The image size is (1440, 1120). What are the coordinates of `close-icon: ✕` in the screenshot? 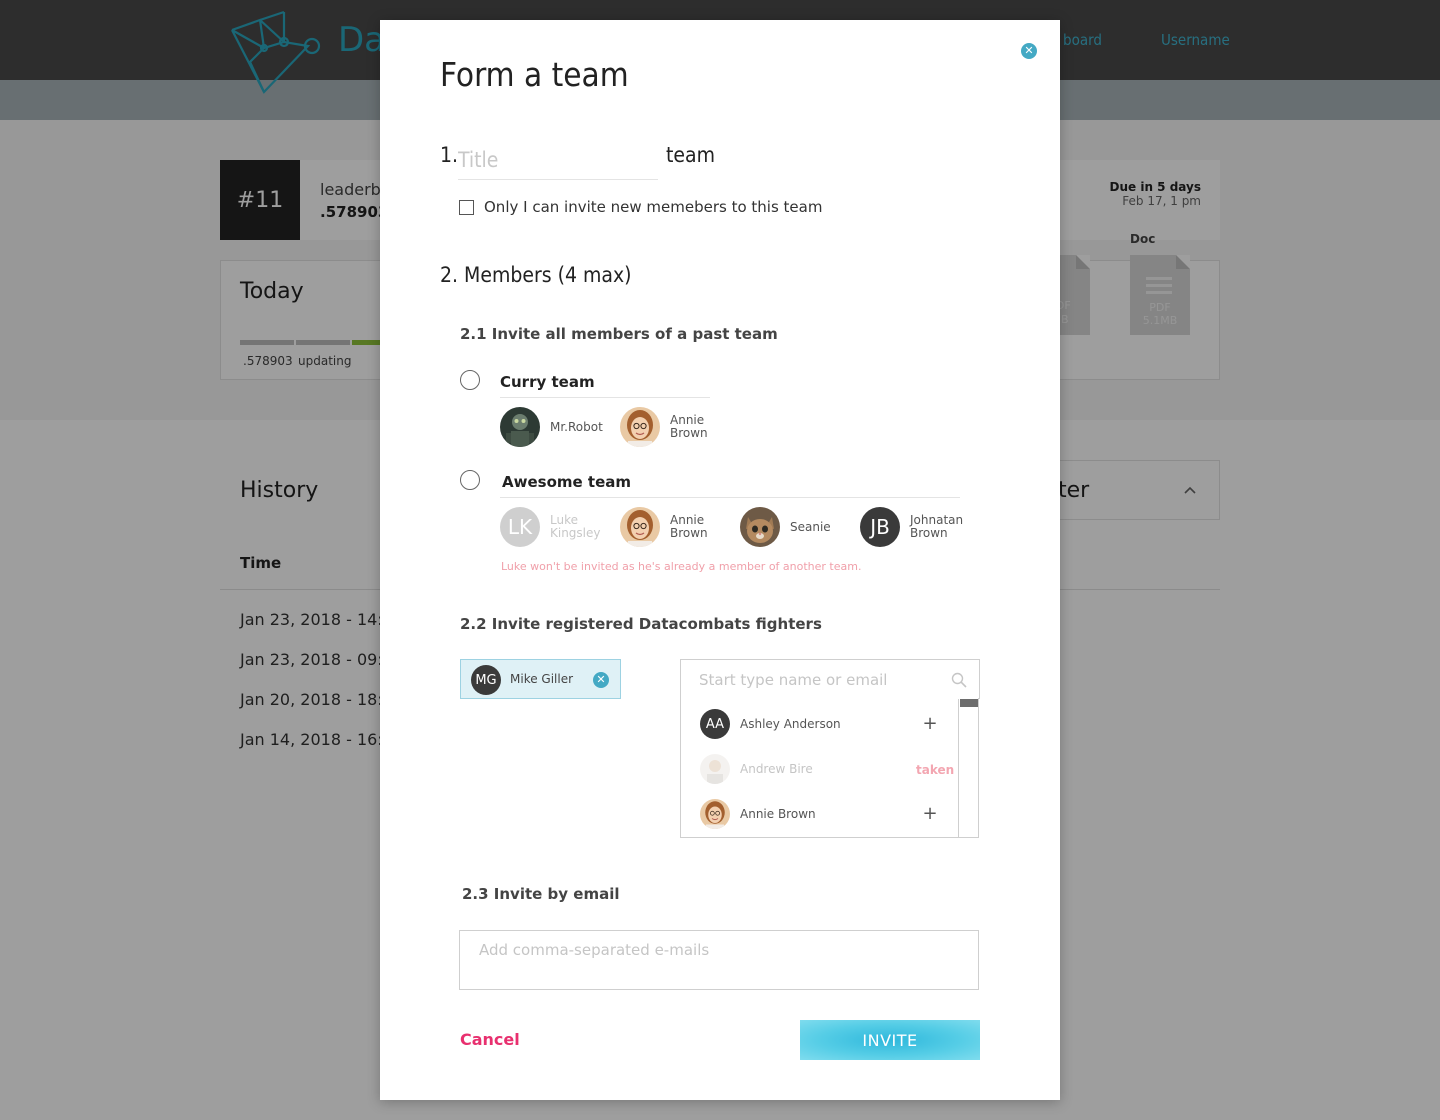 It's located at (1029, 51).